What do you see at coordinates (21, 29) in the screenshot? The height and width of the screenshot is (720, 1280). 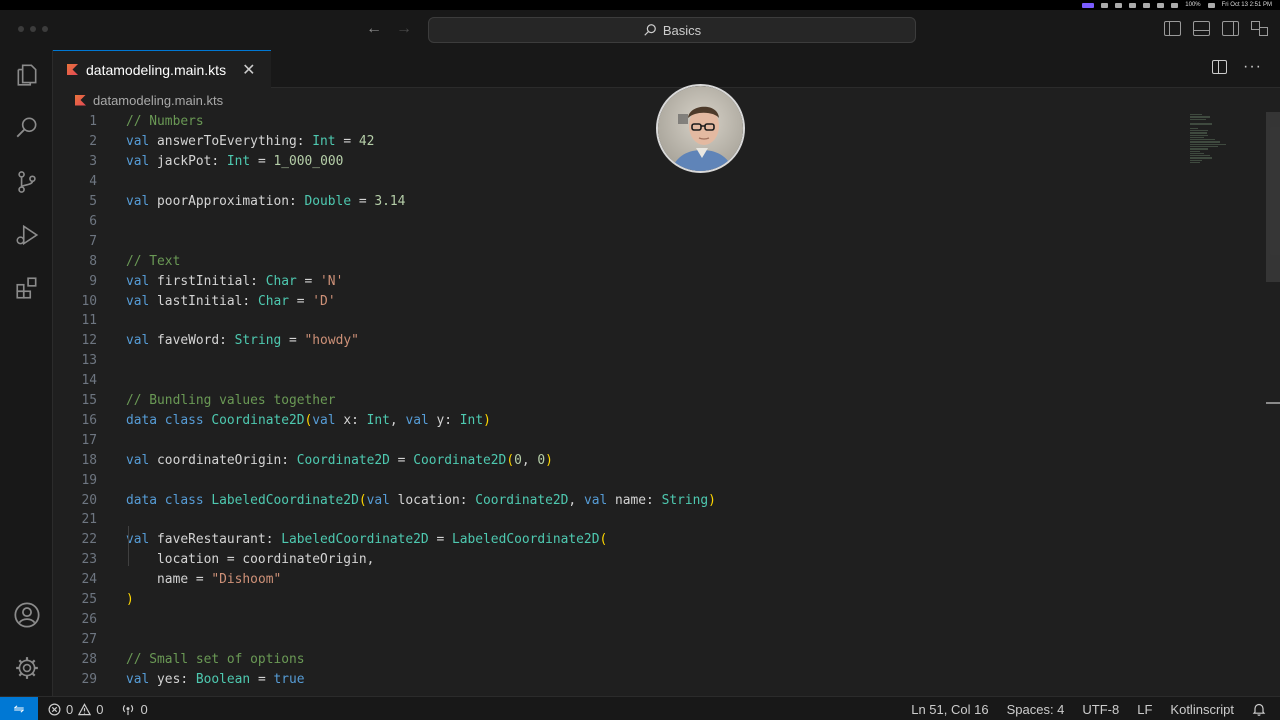 I see `close-window-button` at bounding box center [21, 29].